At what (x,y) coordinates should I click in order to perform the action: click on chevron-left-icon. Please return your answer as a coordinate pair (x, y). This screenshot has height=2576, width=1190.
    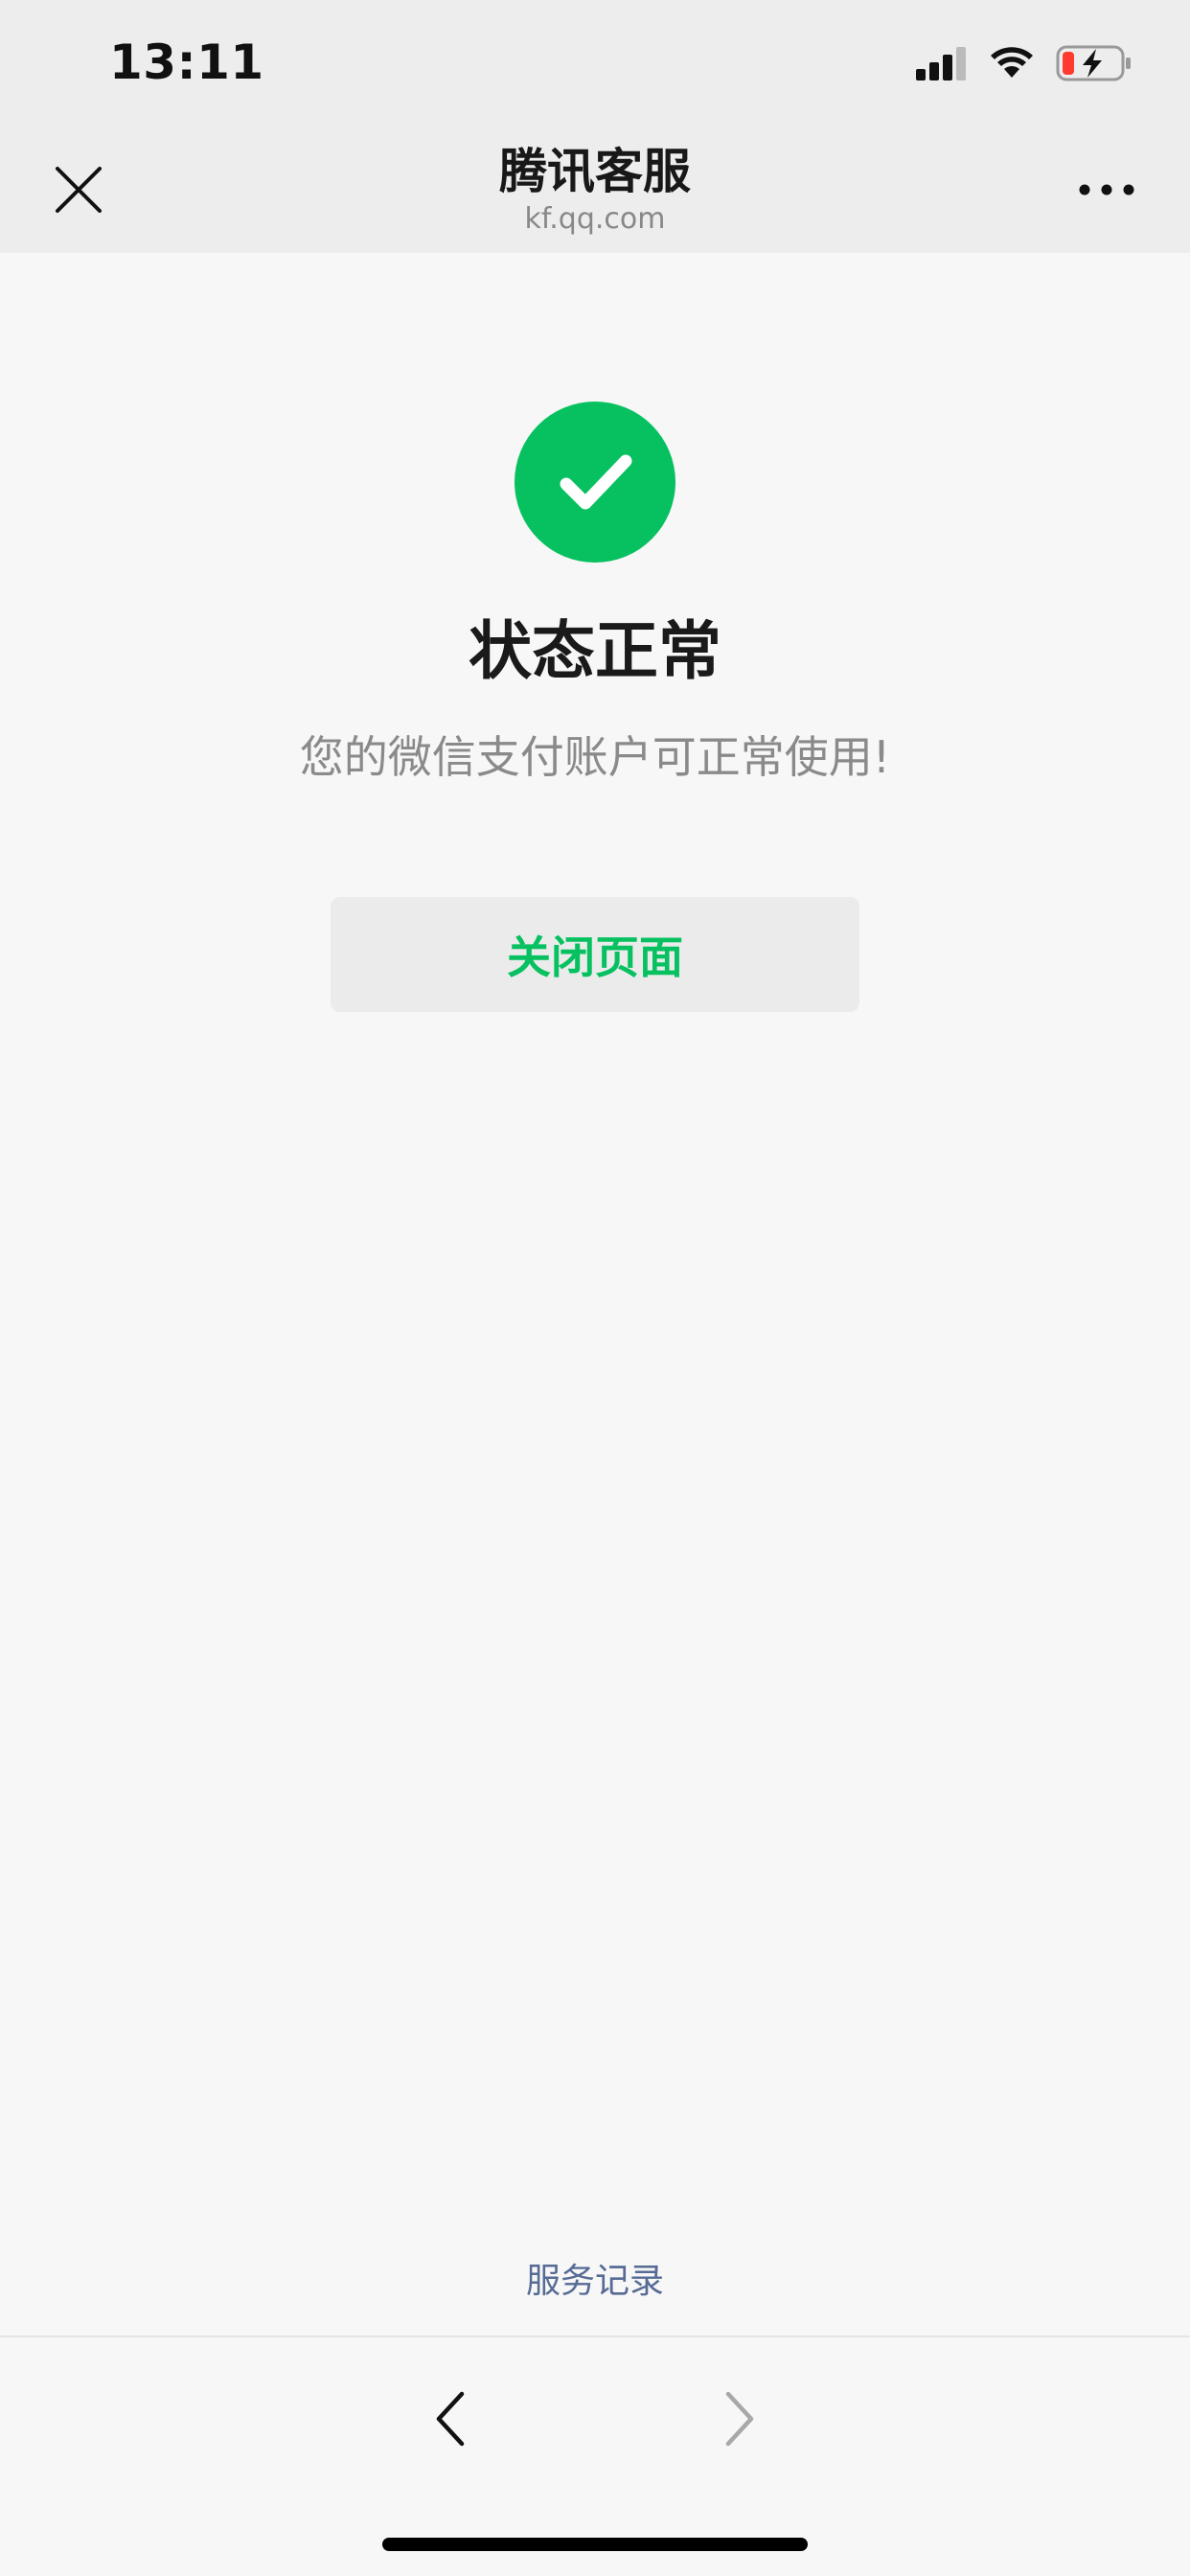
    Looking at the image, I should click on (451, 2419).